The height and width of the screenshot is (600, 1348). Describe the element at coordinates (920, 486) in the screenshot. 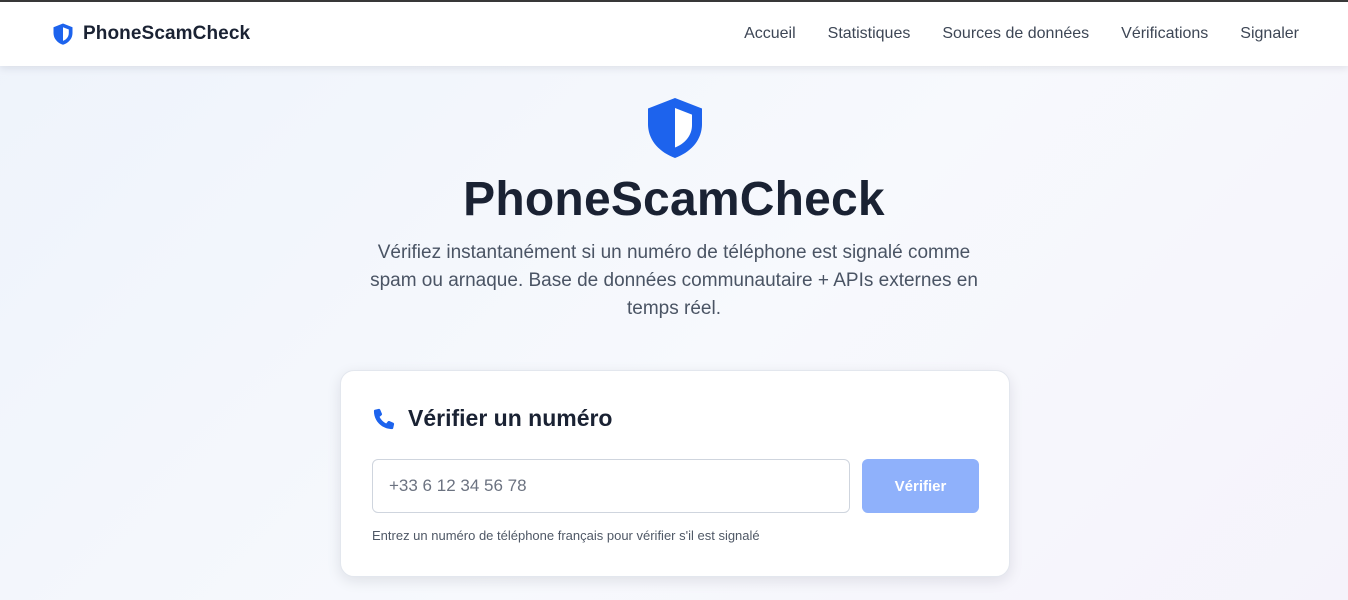

I see `verify-button: Vérifier` at that location.